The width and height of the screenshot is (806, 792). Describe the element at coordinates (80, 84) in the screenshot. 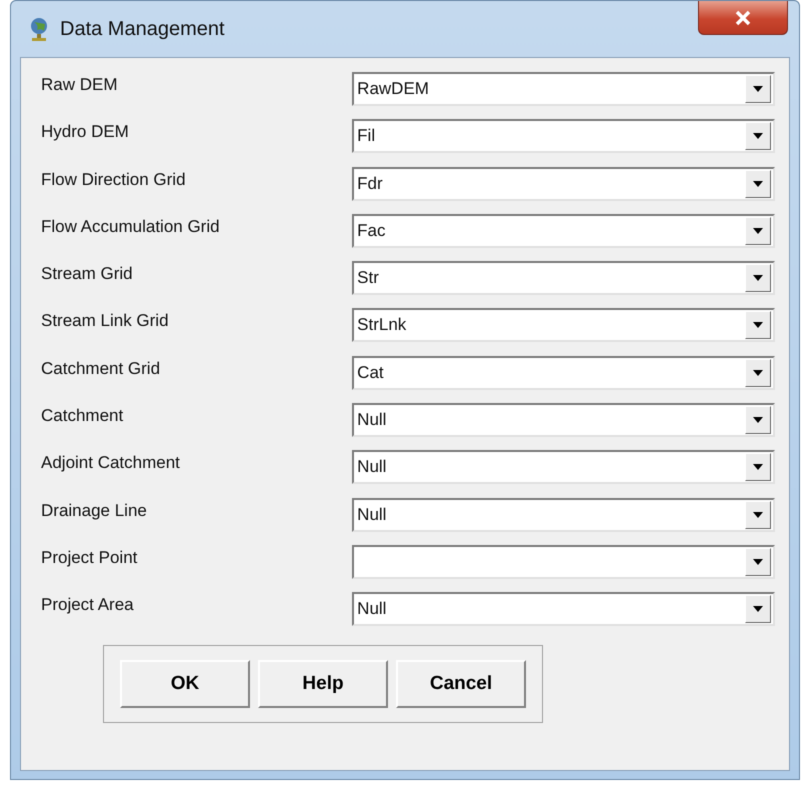

I see `field-label: Raw DEM` at that location.